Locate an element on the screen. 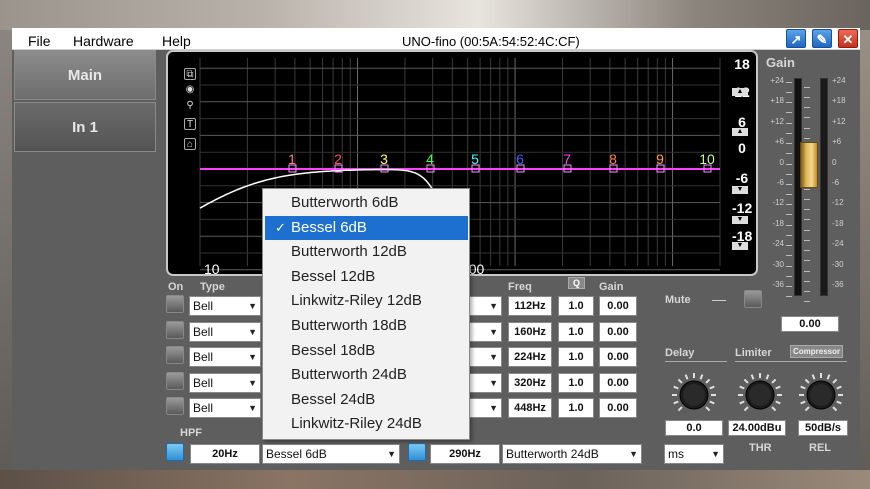 Image resolution: width=870 pixels, height=489 pixels. col-gain-label: Gain is located at coordinates (611, 287).